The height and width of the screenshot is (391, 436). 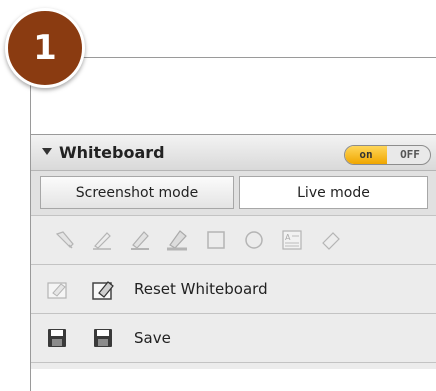 I want to click on reset-whiteboard-row: Reset Whiteboard, so click(x=233, y=289).